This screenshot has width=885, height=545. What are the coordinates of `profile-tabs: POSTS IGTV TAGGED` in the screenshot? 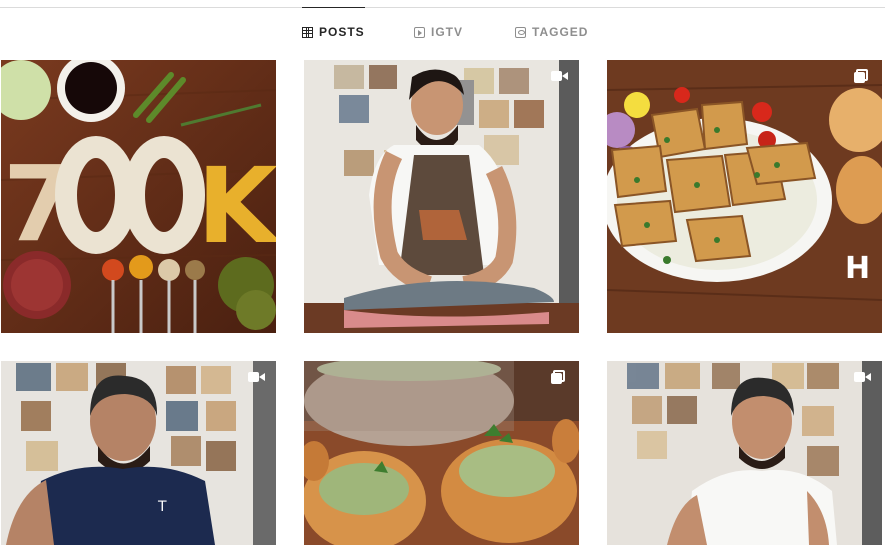 It's located at (442, 31).